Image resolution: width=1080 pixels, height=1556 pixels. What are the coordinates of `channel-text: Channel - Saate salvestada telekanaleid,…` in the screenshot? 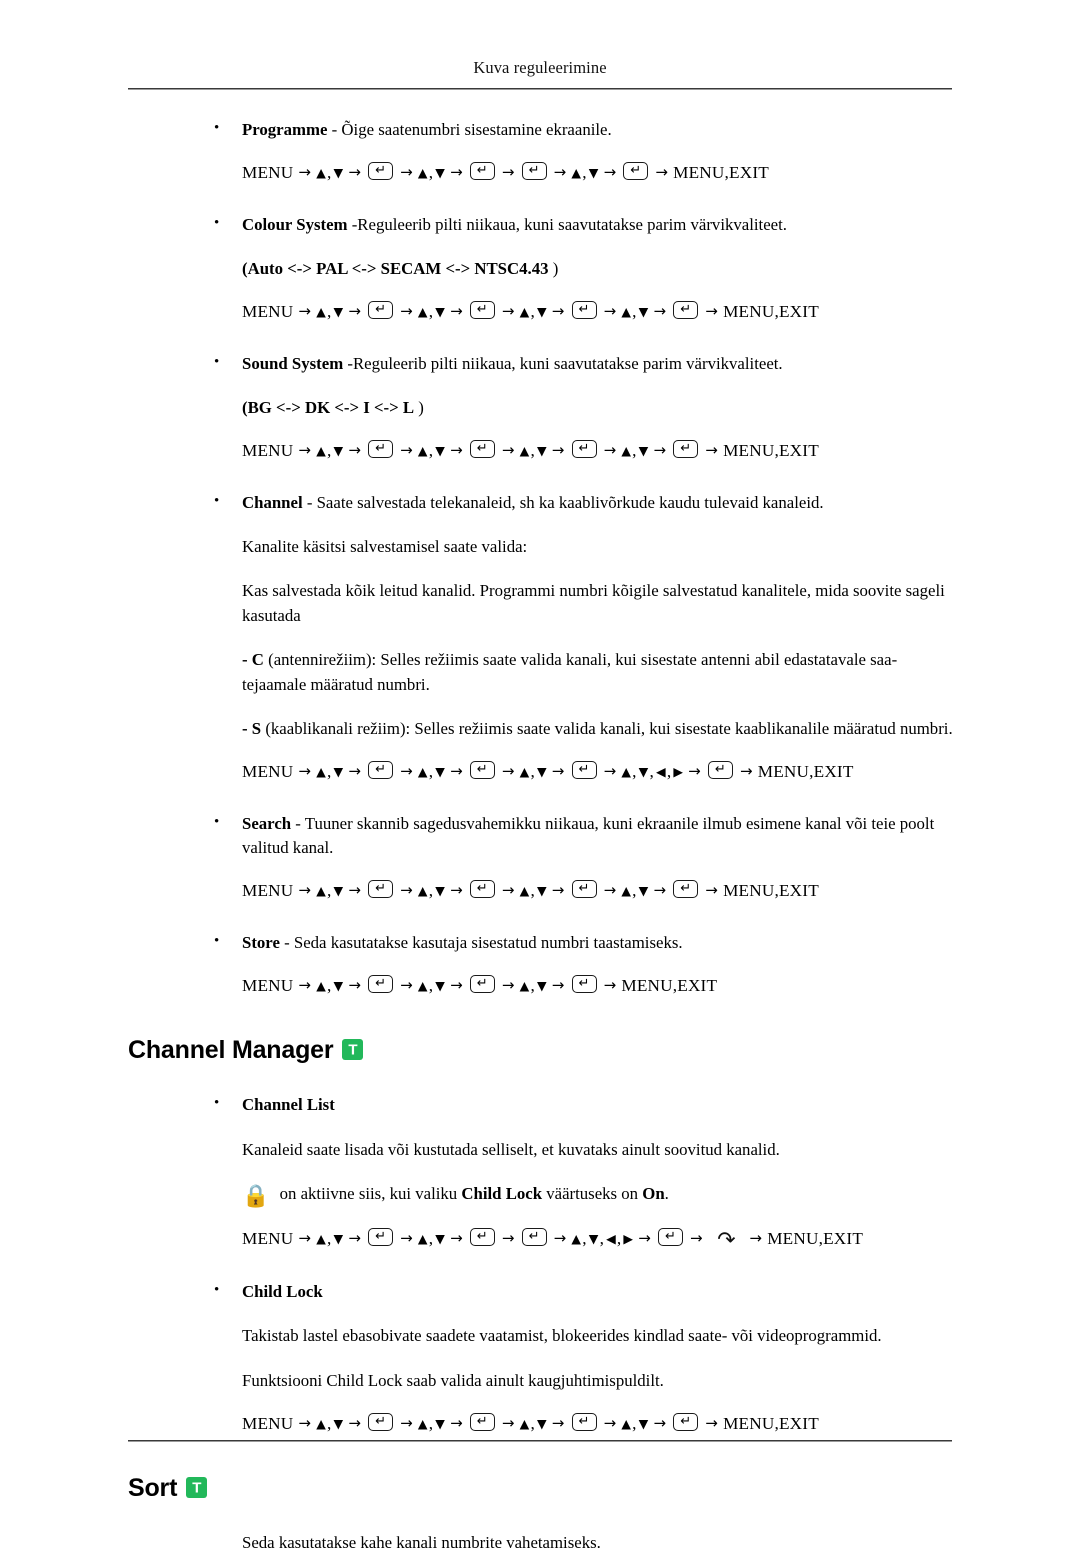 It's located at (601, 503).